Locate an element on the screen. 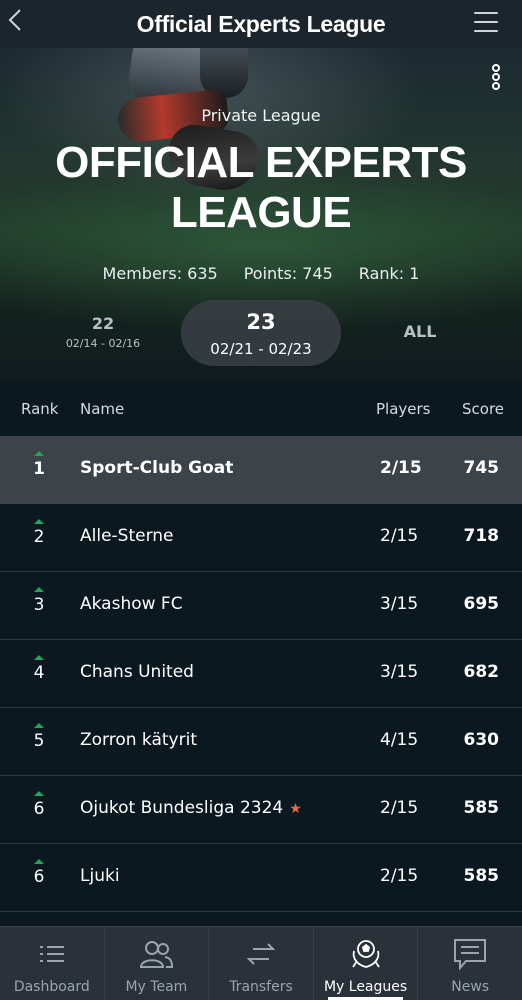  top-app-bar: Official Experts League is located at coordinates (261, 24).